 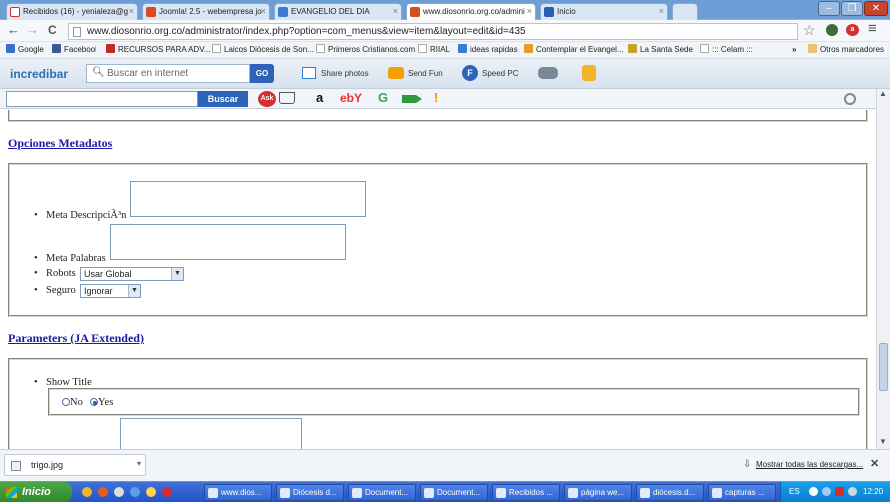 I want to click on speed-pc-icon: F, so click(x=470, y=73).